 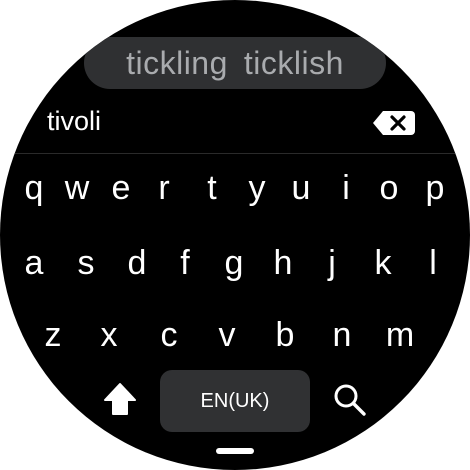 I want to click on key-x: x, so click(x=109, y=337).